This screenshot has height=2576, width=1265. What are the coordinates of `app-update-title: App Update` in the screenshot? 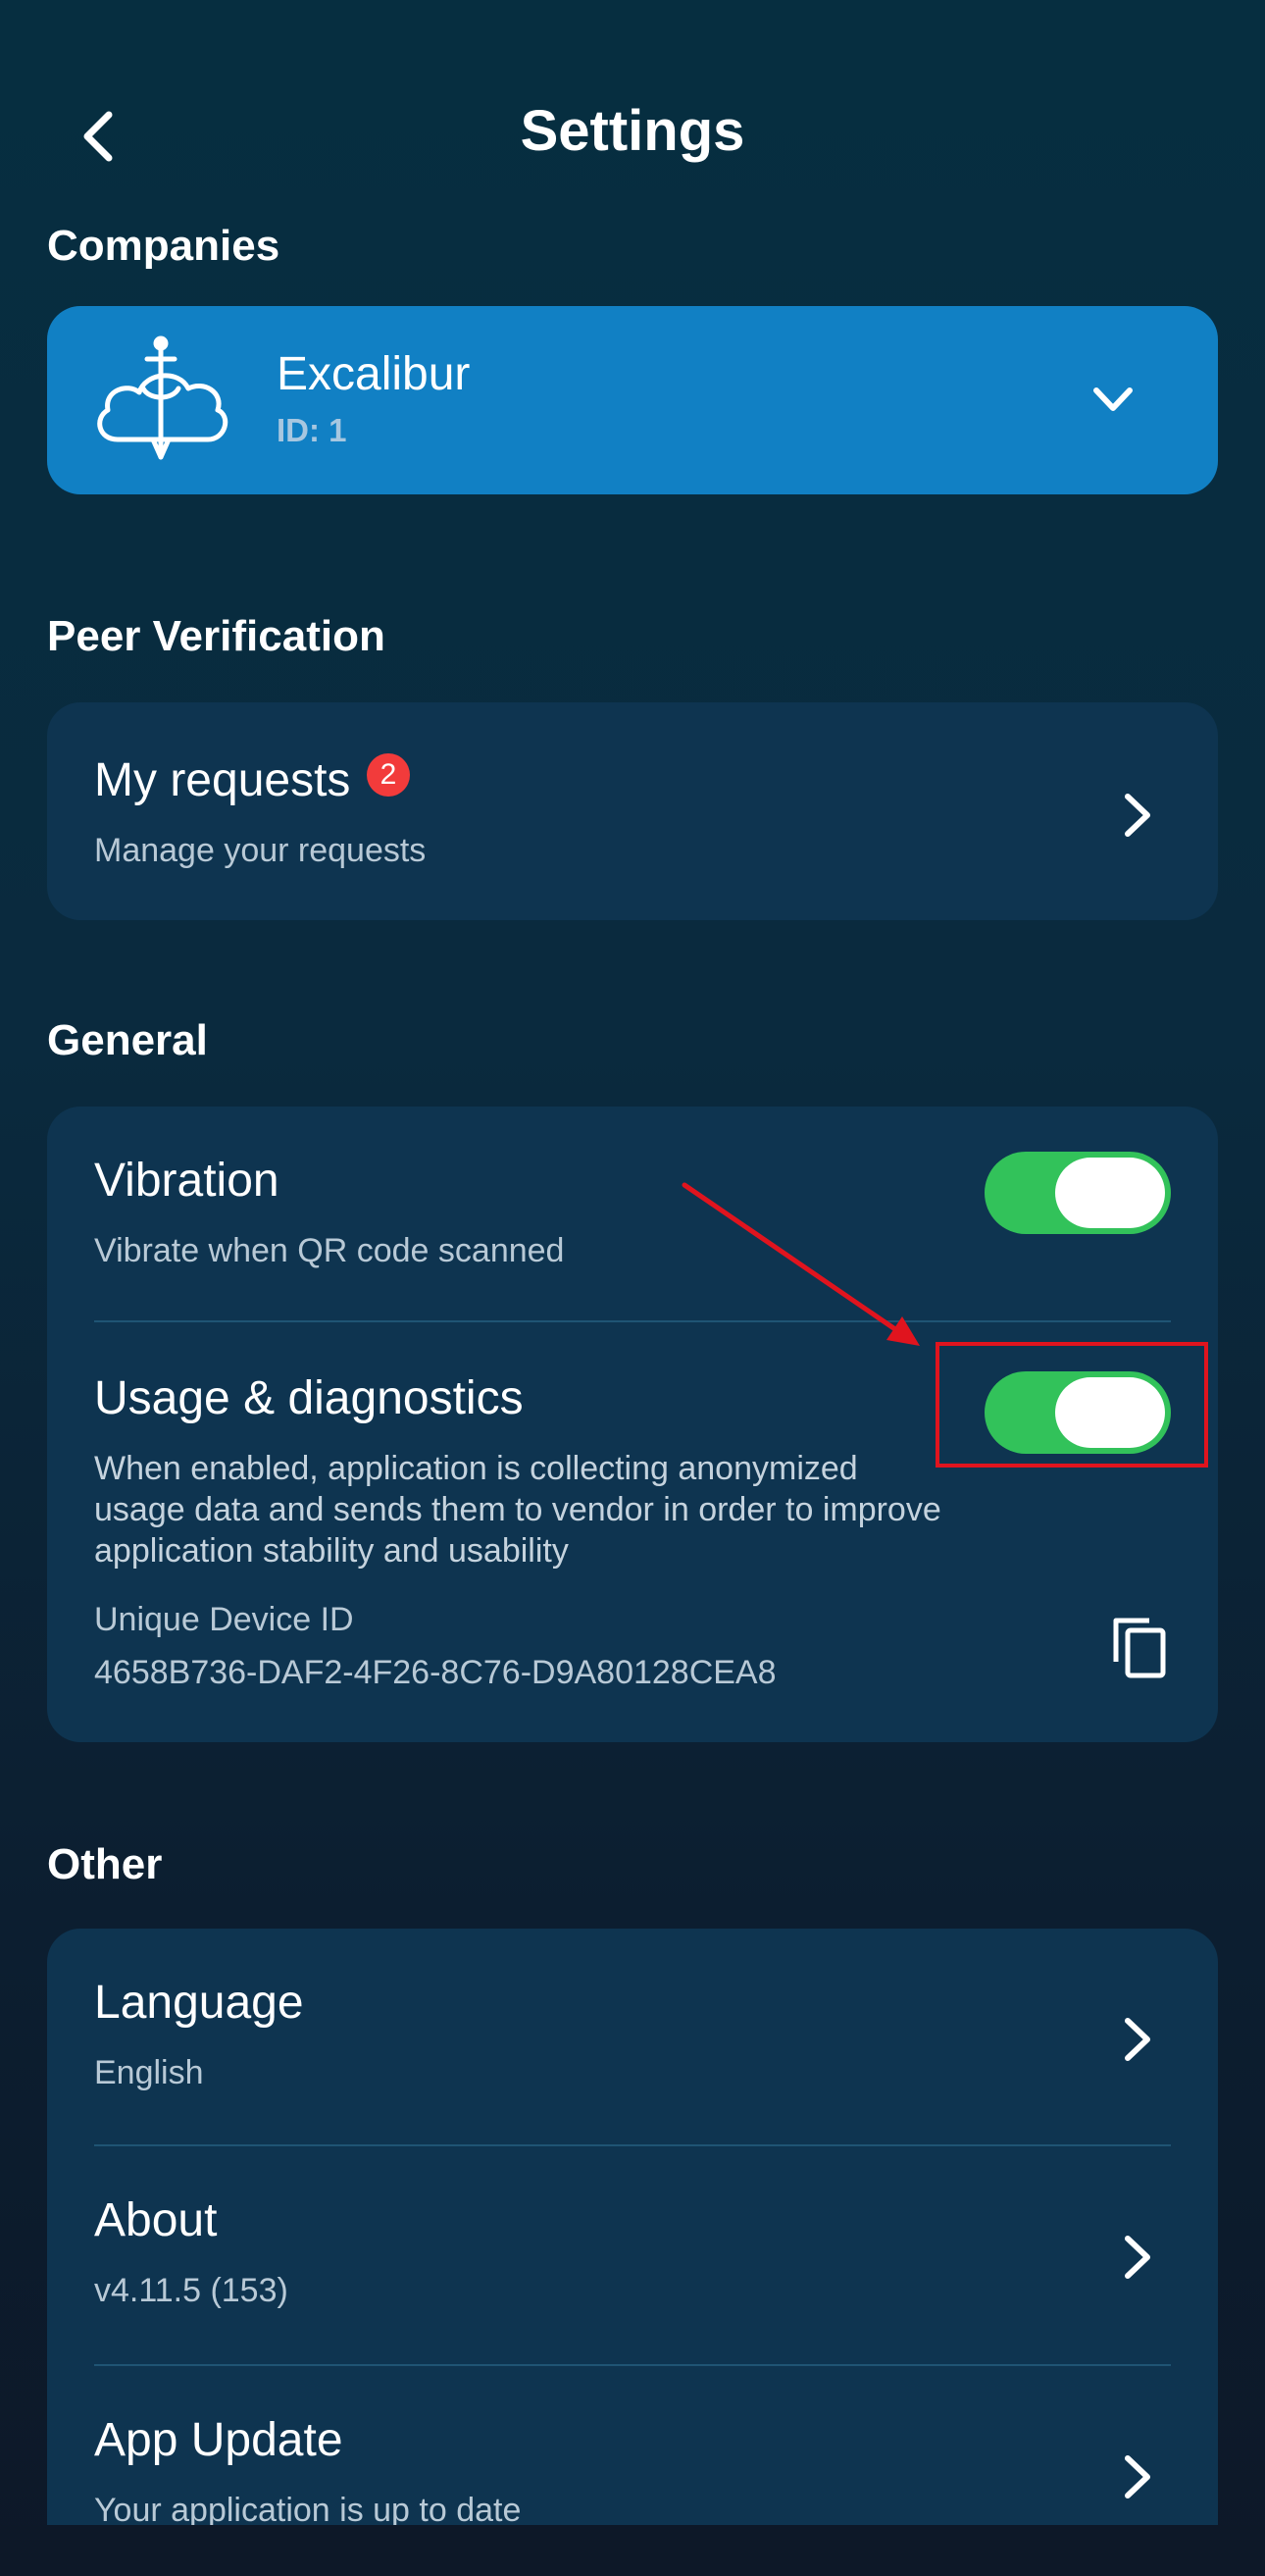 It's located at (219, 2440).